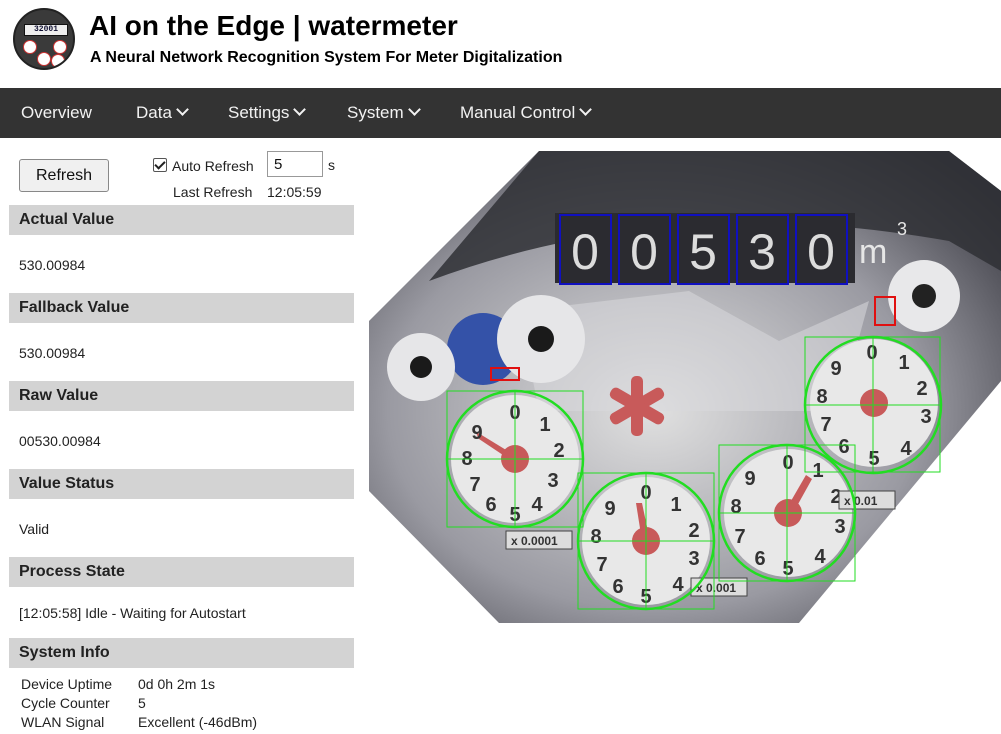 The height and width of the screenshot is (734, 1001). What do you see at coordinates (177, 684) in the screenshot?
I see `info-value: 0d 0h 2m 1s` at bounding box center [177, 684].